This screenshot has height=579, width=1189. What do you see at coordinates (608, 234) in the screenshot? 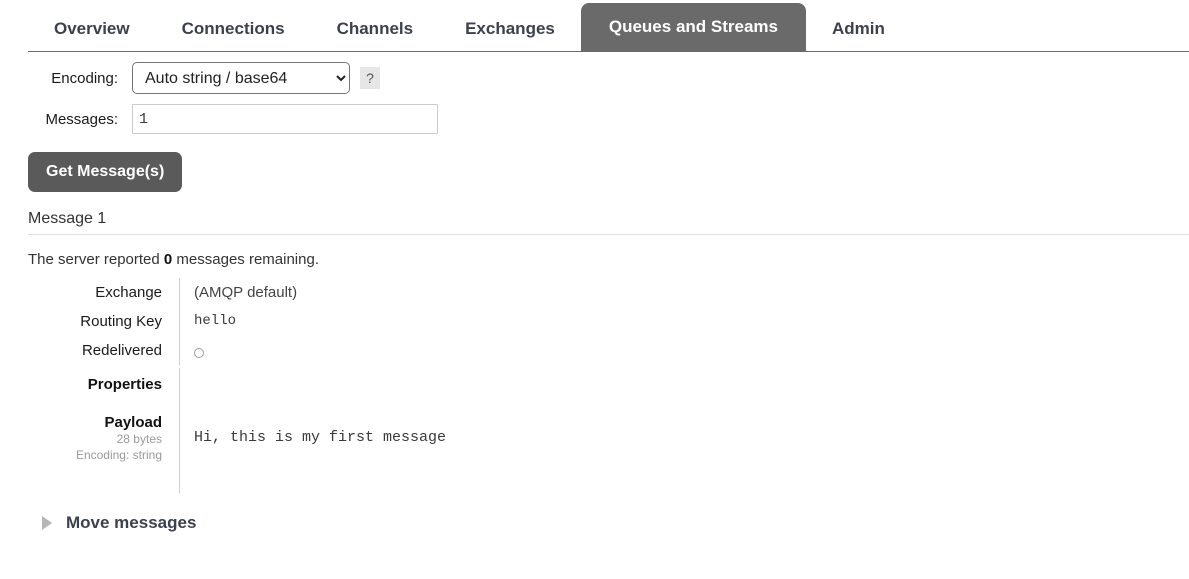
I see `message-heading-divider` at bounding box center [608, 234].